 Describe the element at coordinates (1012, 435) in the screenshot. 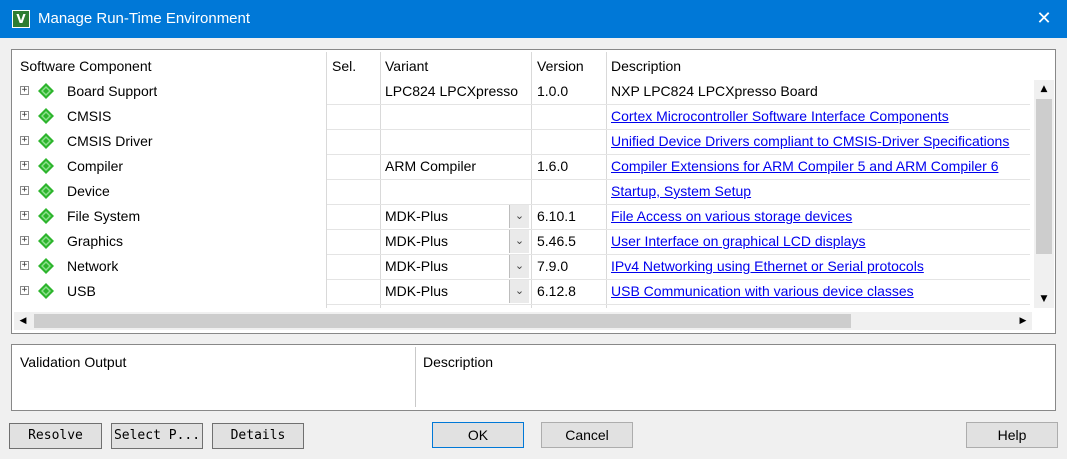

I see `help-button: Help` at that location.